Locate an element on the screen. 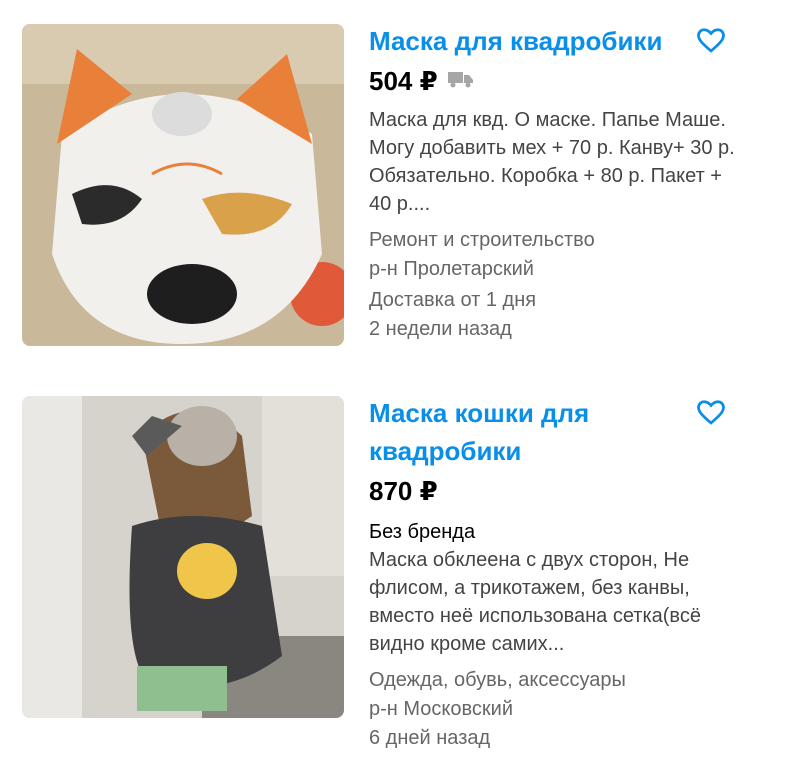 The width and height of the screenshot is (798, 782). truck-icon is located at coordinates (460, 81).